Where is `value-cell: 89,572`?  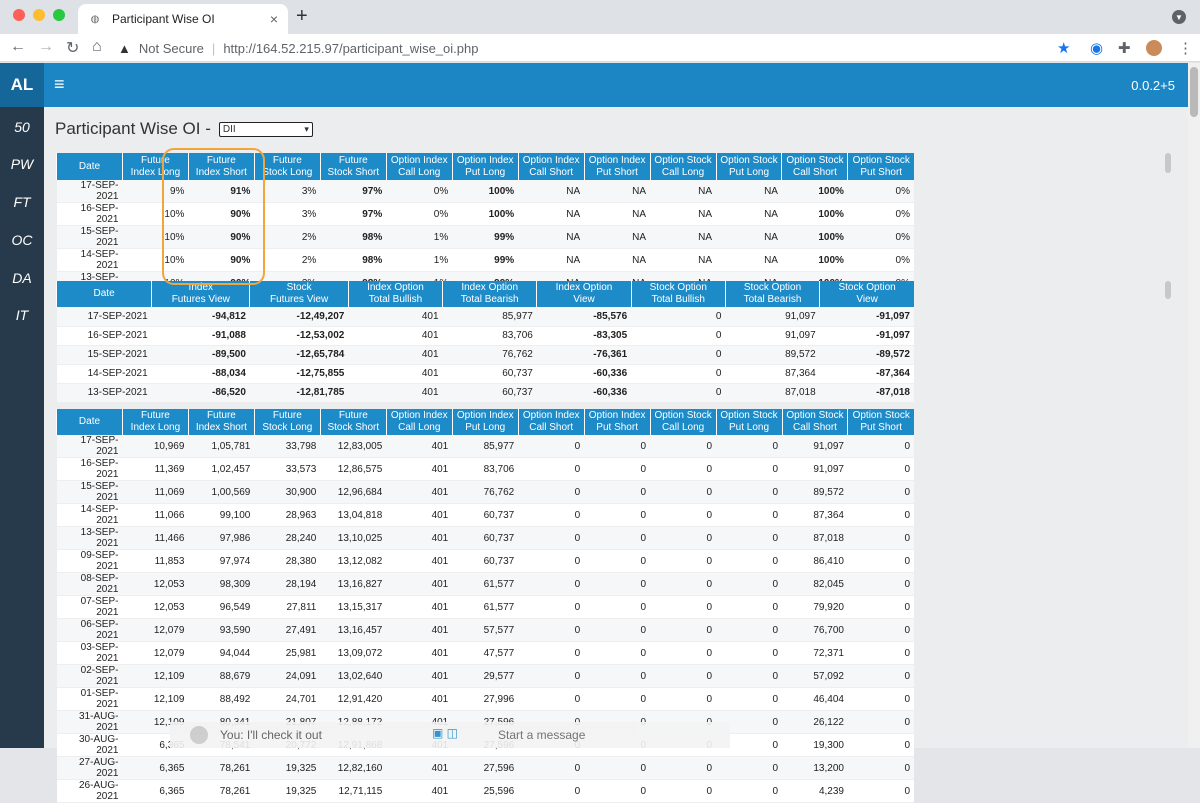
value-cell: 89,572 is located at coordinates (772, 355).